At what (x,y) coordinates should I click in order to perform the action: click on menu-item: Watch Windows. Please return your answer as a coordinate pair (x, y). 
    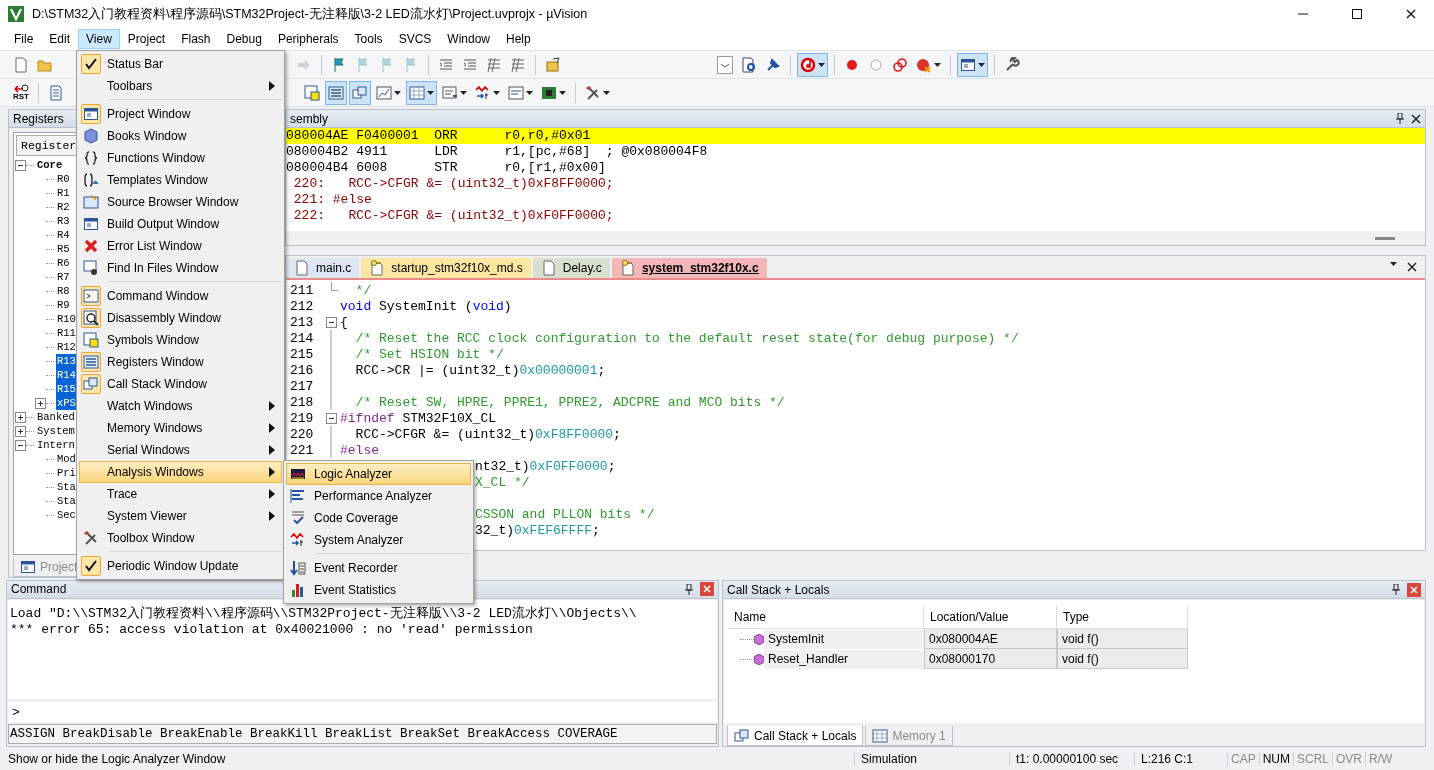
    Looking at the image, I should click on (180, 406).